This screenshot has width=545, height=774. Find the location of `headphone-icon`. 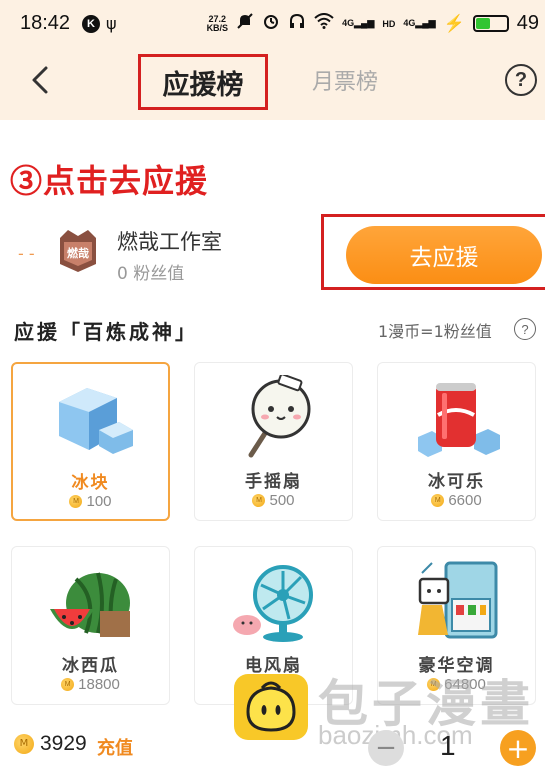

headphone-icon is located at coordinates (297, 23).